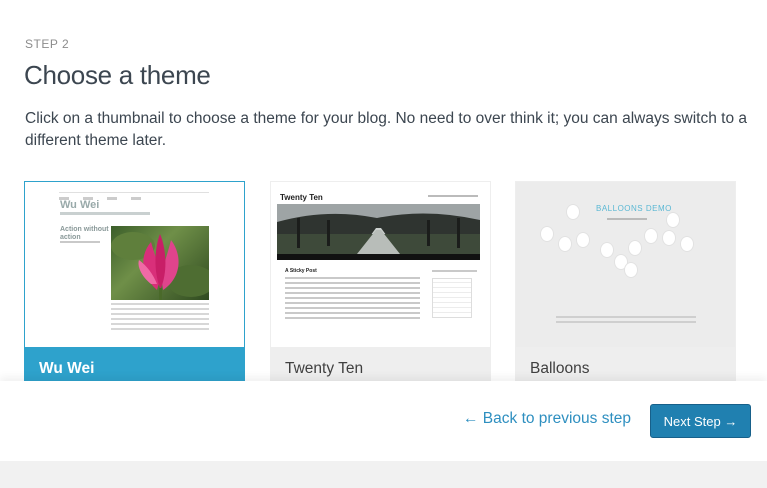 The width and height of the screenshot is (767, 488). Describe the element at coordinates (547, 419) in the screenshot. I see `back-to-previous-step-link: ← Back to previous step` at that location.